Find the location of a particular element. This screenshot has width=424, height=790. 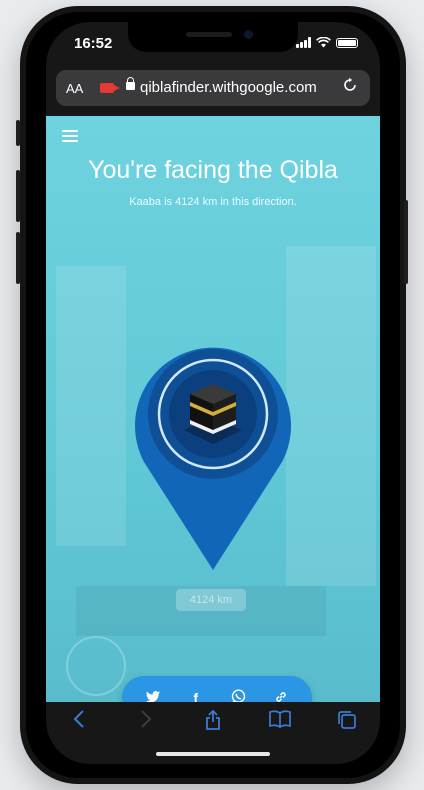

menu-icon is located at coordinates (70, 137).